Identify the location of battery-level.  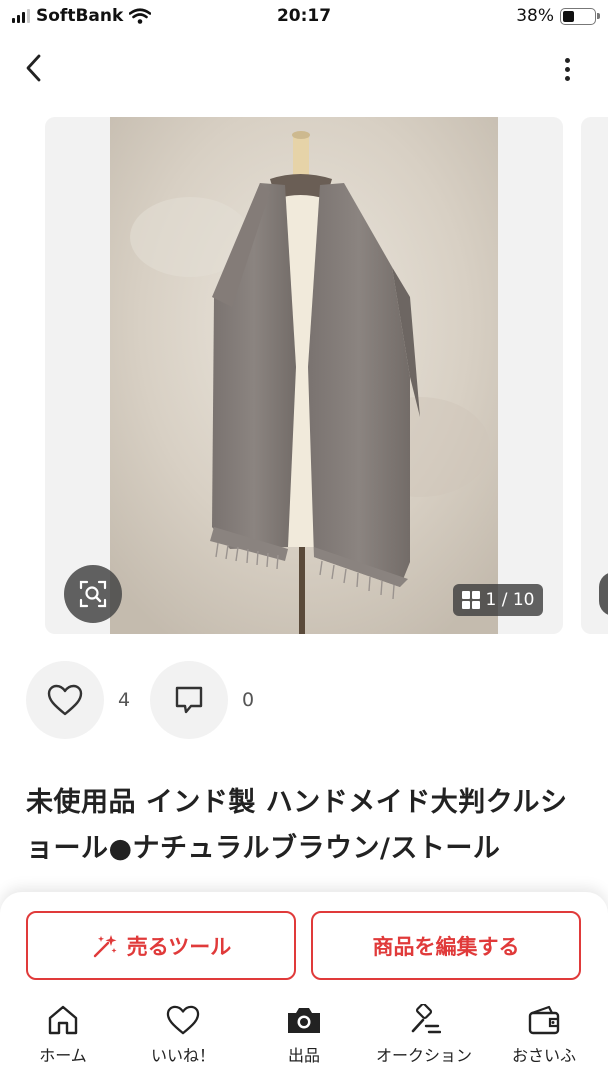
(569, 16).